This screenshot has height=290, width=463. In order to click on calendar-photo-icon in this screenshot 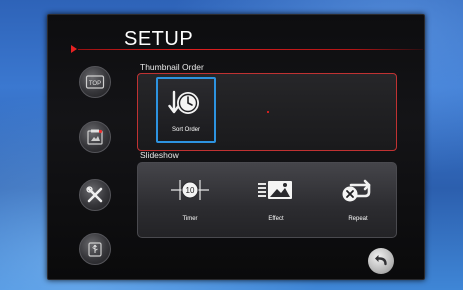, I will do `click(95, 137)`.